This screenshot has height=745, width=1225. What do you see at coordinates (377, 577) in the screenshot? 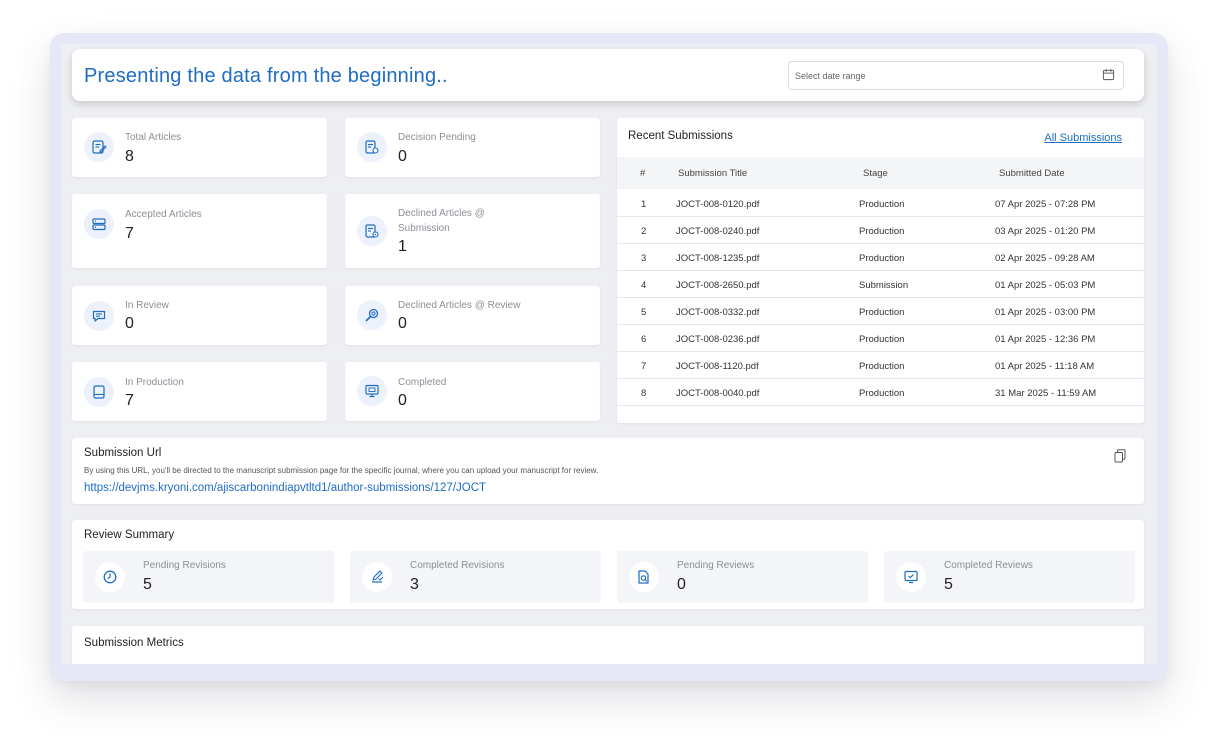
I see `edit-check-icon` at bounding box center [377, 577].